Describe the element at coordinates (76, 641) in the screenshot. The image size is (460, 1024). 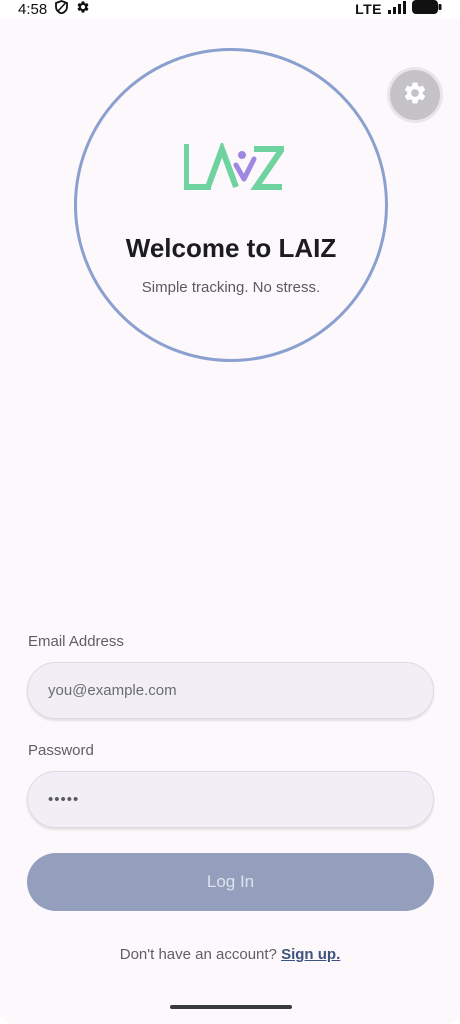
I see `email-label: Email Address` at that location.